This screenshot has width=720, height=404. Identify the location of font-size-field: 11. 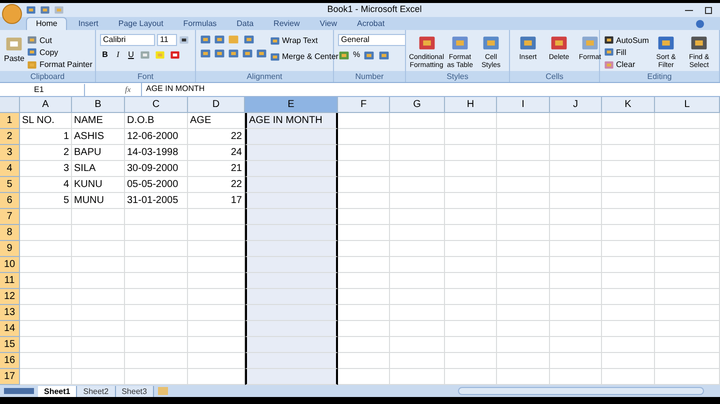
(167, 40).